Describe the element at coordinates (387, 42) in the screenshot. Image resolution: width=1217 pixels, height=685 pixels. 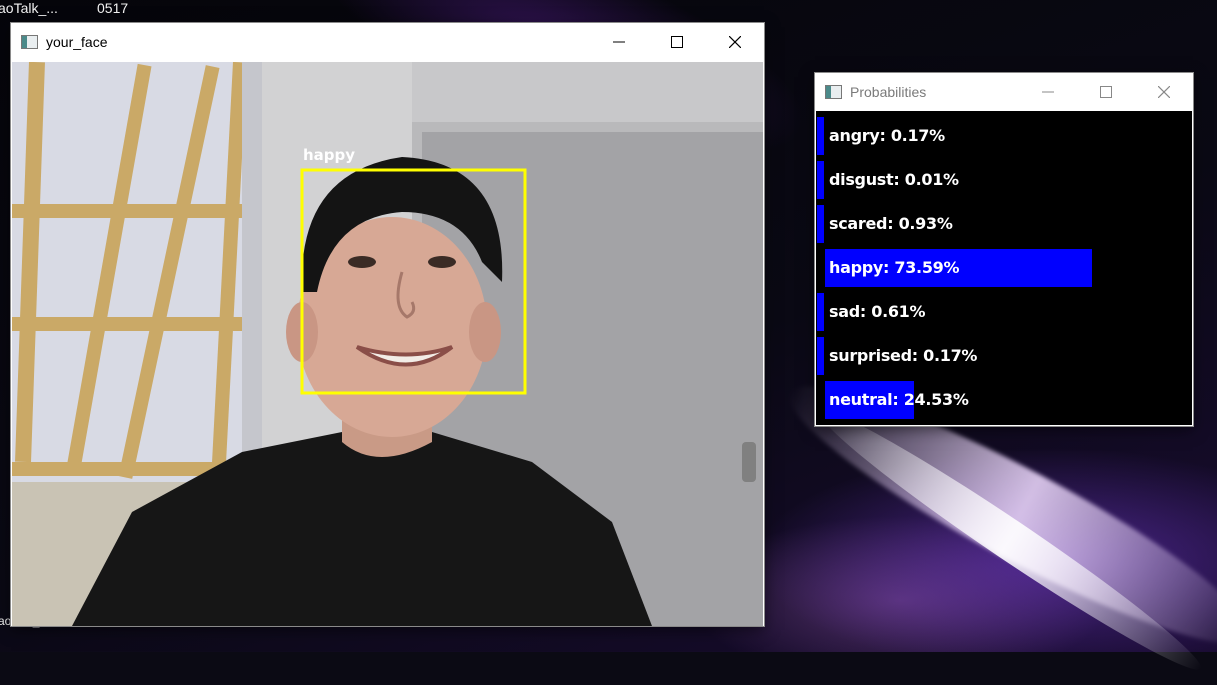
I see `face-window-titlebar: your_face` at that location.